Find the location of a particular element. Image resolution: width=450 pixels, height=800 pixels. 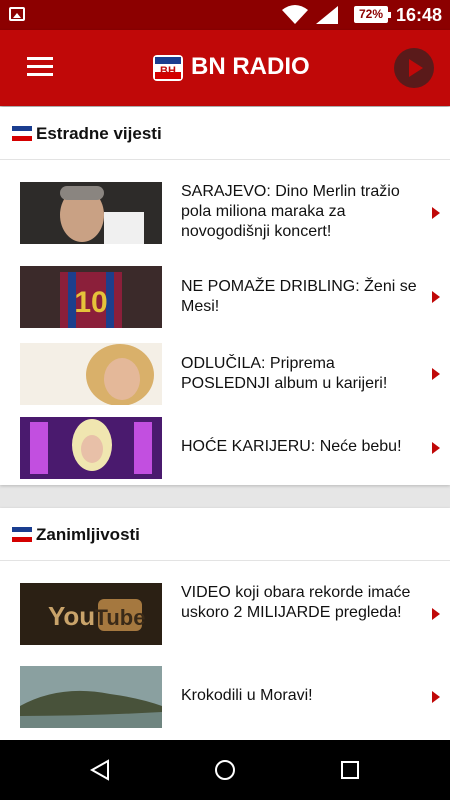

svg-text: BH is located at coordinates (168, 71).